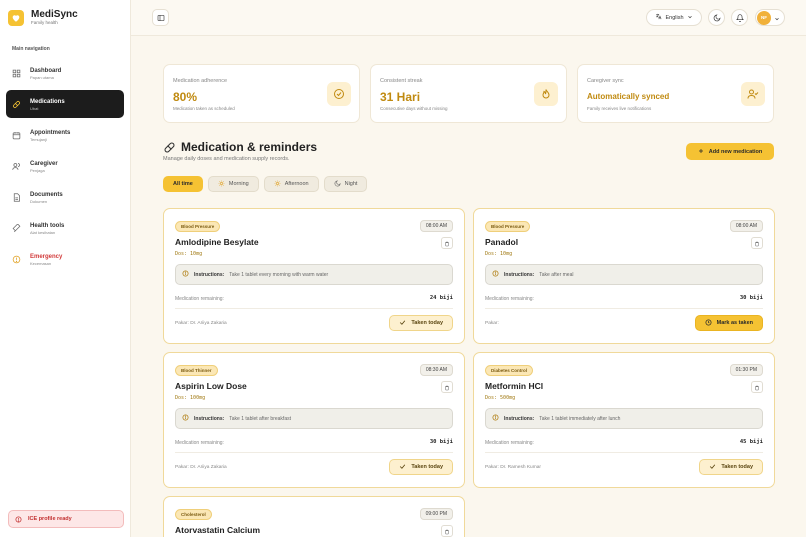 The width and height of the screenshot is (806, 537). What do you see at coordinates (764, 17) in the screenshot?
I see `avatar: NF` at bounding box center [764, 17].